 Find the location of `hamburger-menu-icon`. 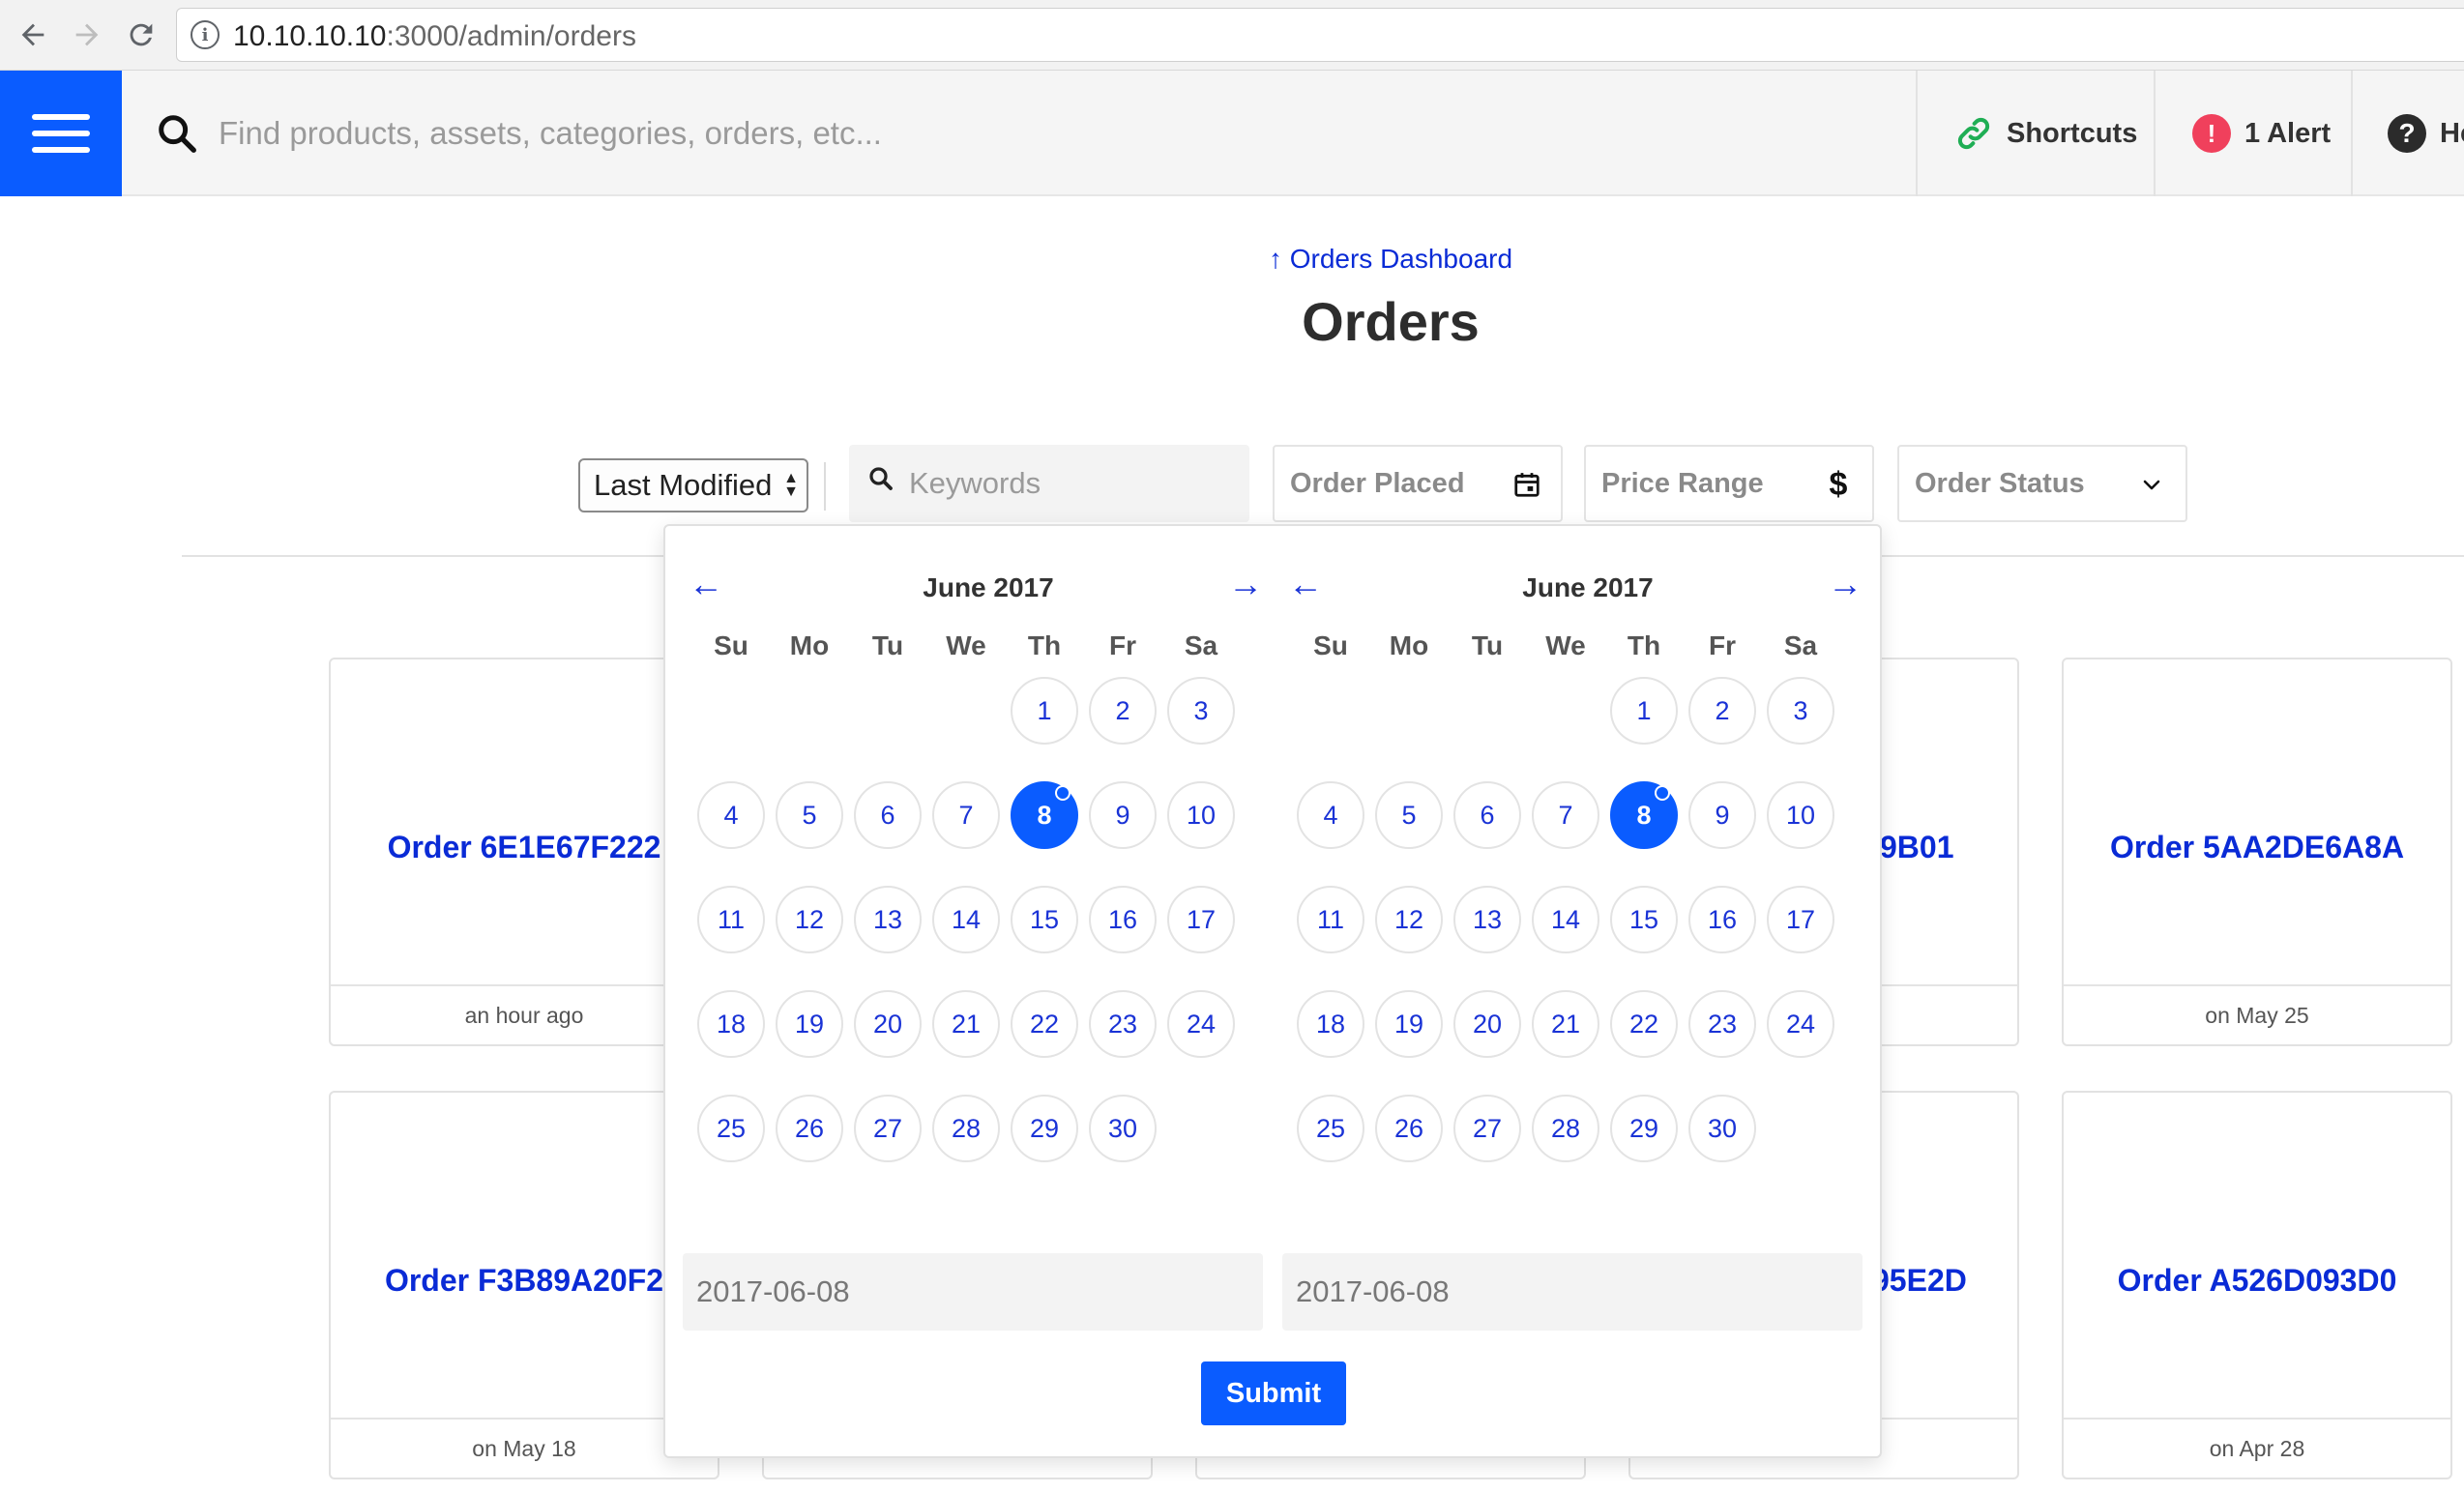

hamburger-menu-icon is located at coordinates (61, 134).